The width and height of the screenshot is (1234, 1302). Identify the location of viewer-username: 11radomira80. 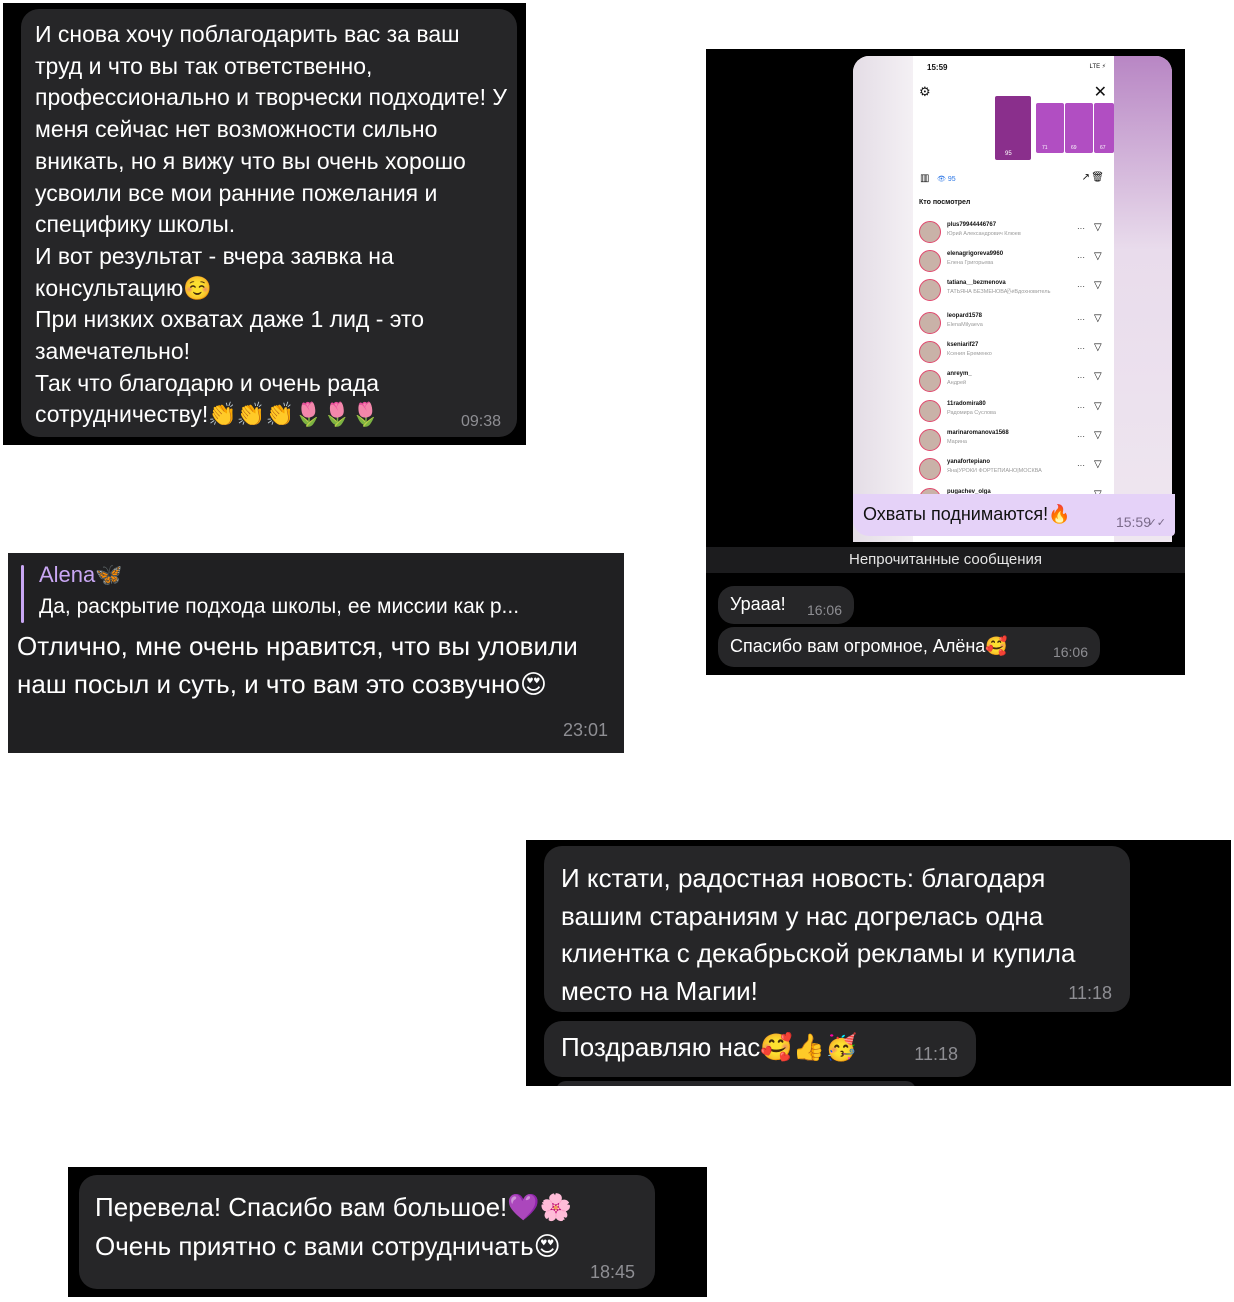
(966, 404).